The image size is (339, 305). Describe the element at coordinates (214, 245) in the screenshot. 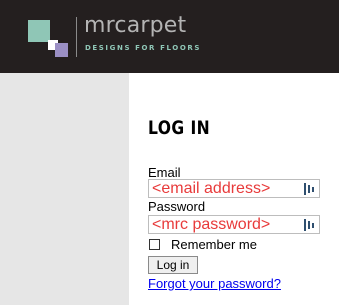

I see `remember-me-label: Remember me` at that location.